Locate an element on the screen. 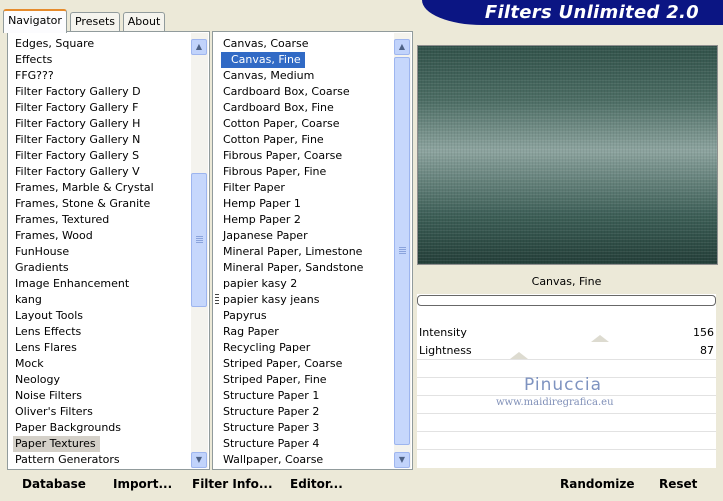 The image size is (723, 501). list-item: kang is located at coordinates (99, 300).